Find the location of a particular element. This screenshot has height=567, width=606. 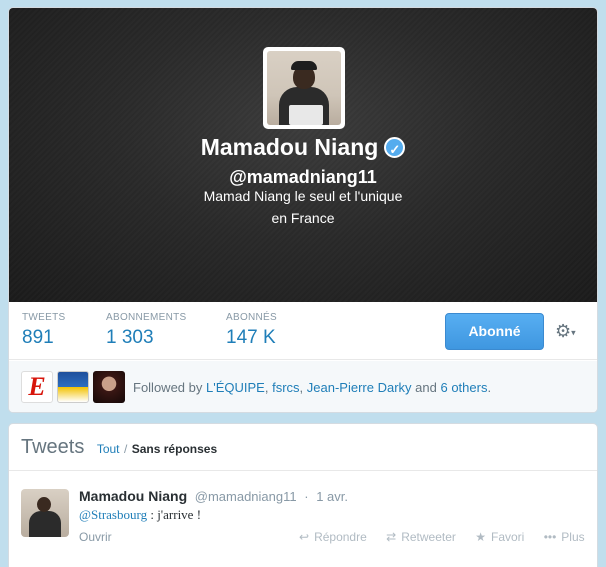

tweets-title: Tweets is located at coordinates (53, 447).